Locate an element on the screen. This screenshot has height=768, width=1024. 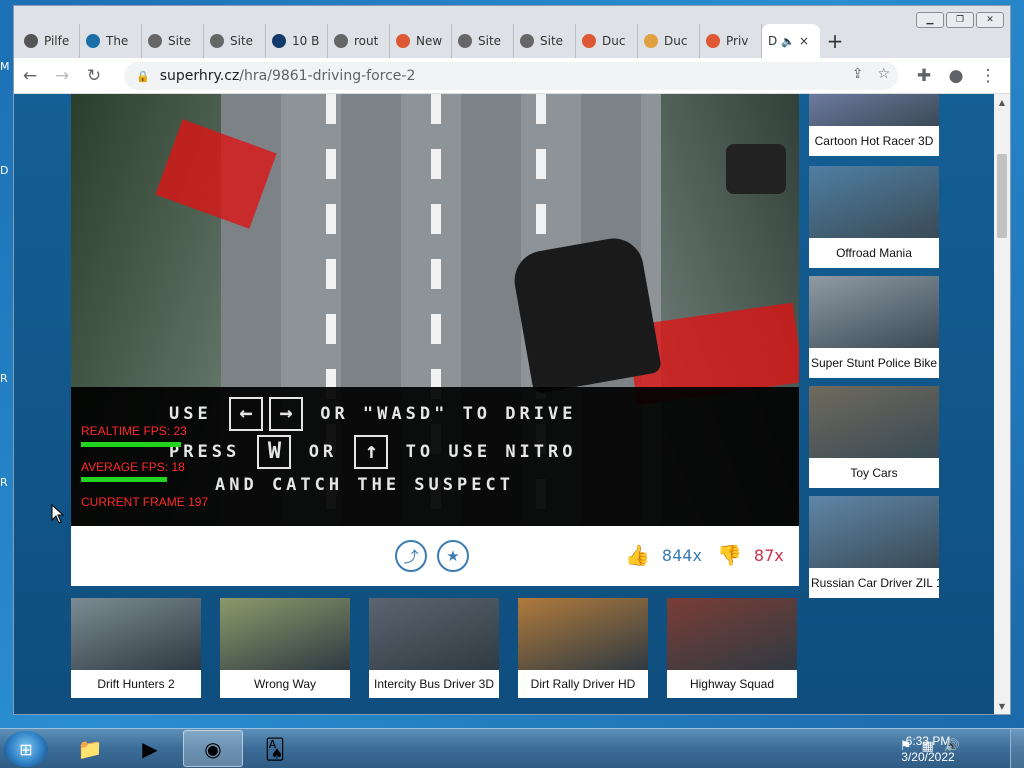
browser-tab: 10 B is located at coordinates (297, 41).